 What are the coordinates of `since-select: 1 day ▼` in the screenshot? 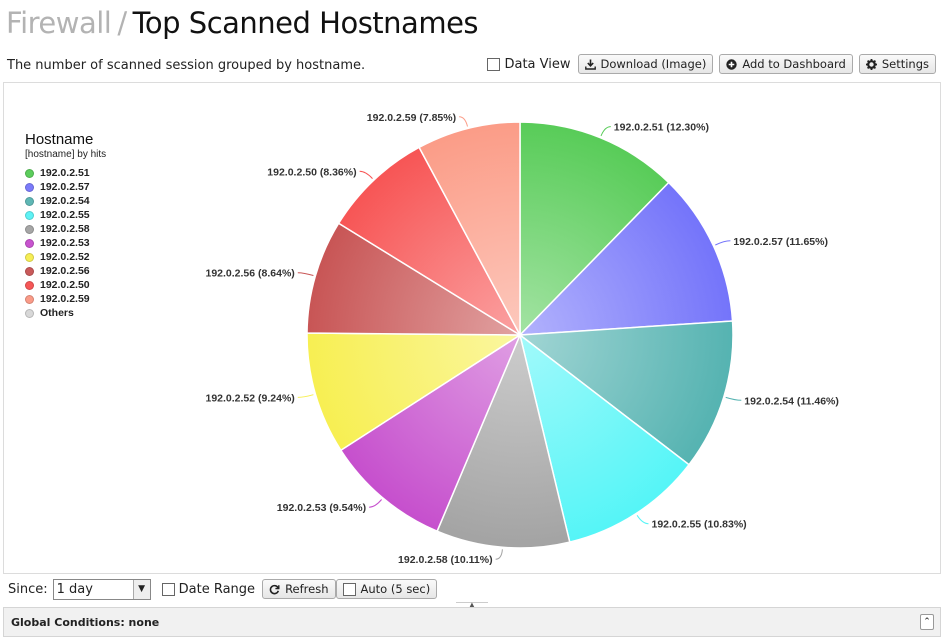 It's located at (101, 589).